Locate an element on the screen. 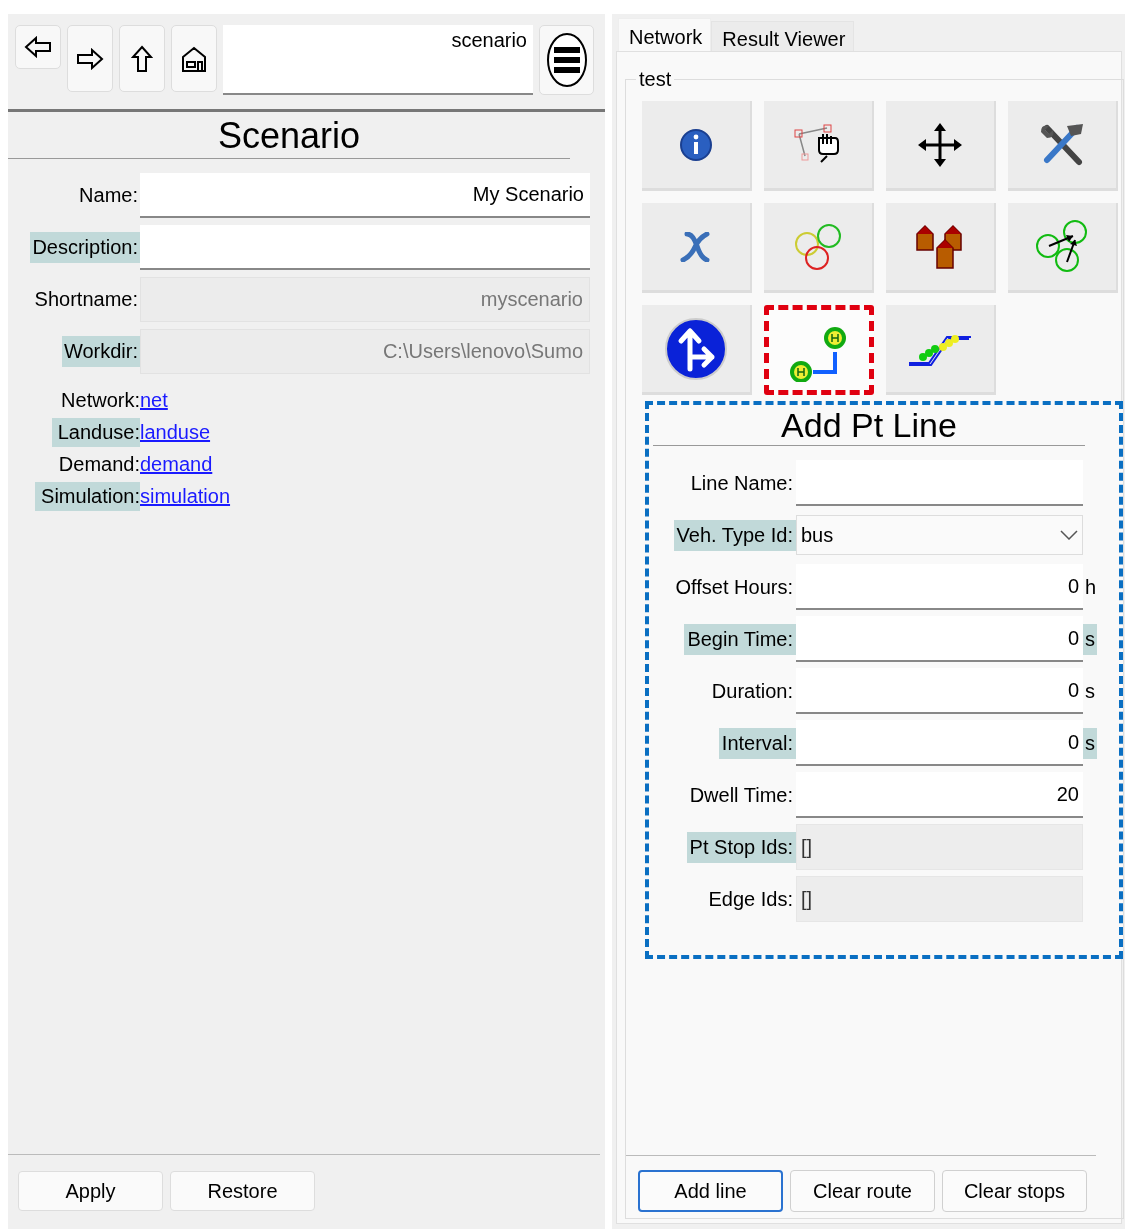  forward-arrow-icon is located at coordinates (90, 58).